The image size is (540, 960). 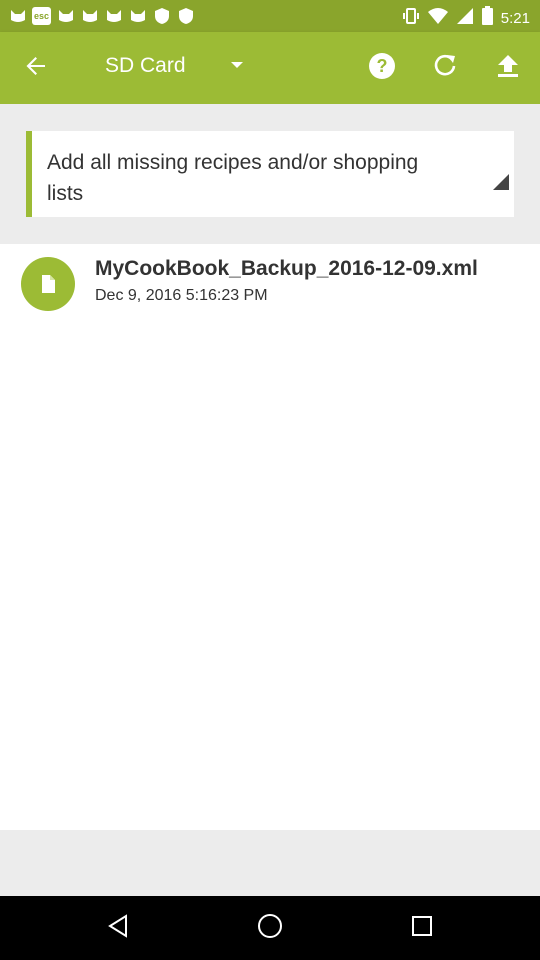 What do you see at coordinates (515, 18) in the screenshot?
I see `status-time: 5:21` at bounding box center [515, 18].